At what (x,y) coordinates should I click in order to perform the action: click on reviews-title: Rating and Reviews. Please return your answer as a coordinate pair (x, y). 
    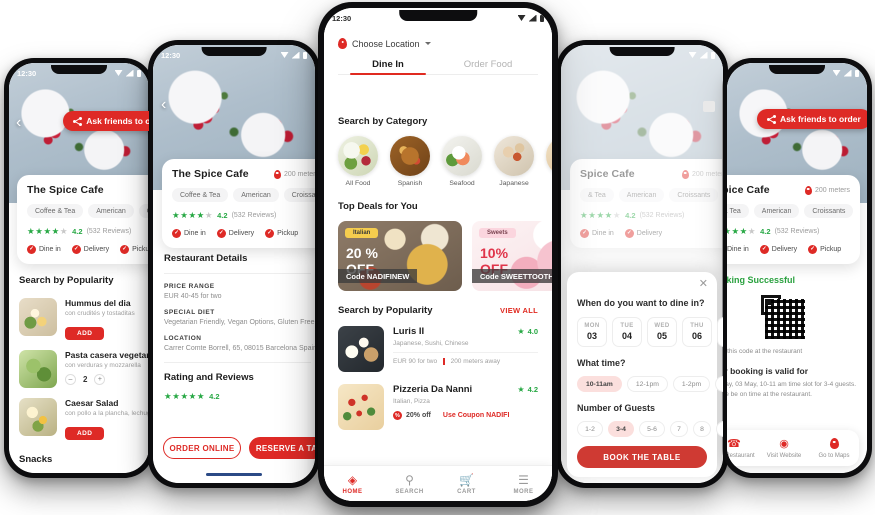
    Looking at the image, I should click on (209, 377).